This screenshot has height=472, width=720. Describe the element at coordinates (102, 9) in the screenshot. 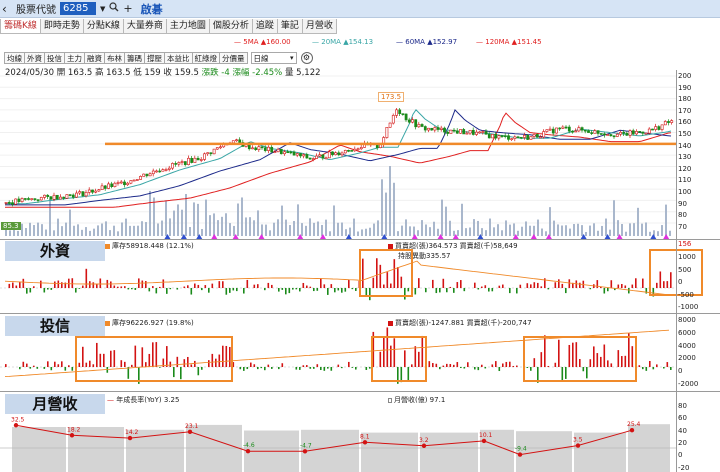

I see `chevron-down-icon: ▼` at that location.